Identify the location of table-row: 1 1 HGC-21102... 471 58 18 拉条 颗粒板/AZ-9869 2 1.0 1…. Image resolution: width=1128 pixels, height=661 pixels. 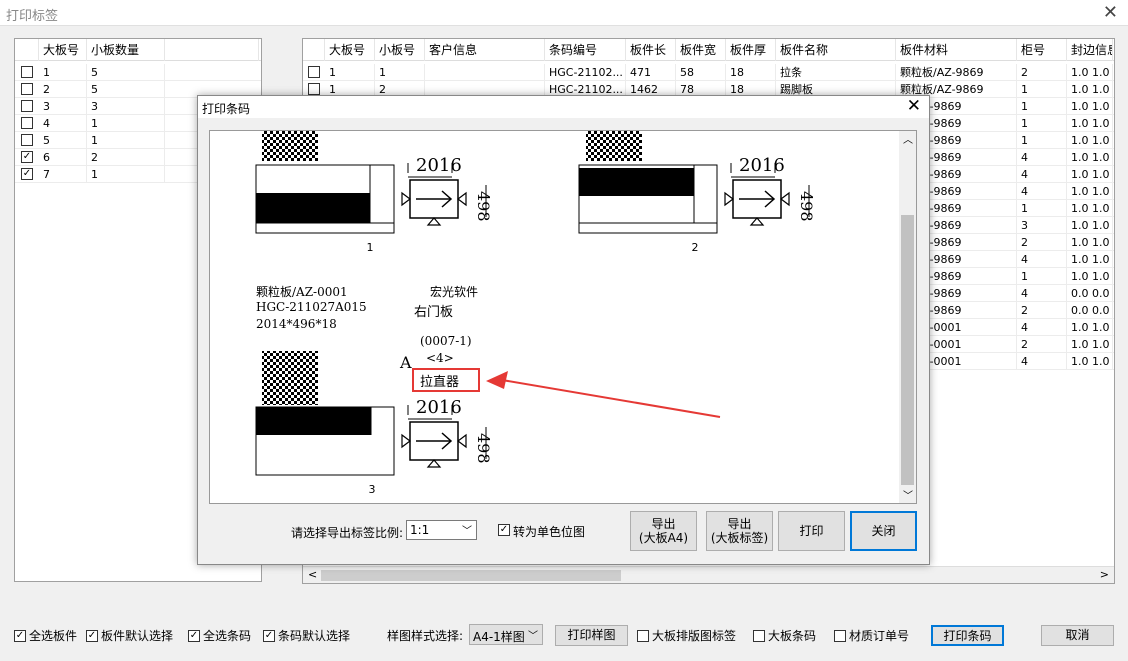
(708, 72).